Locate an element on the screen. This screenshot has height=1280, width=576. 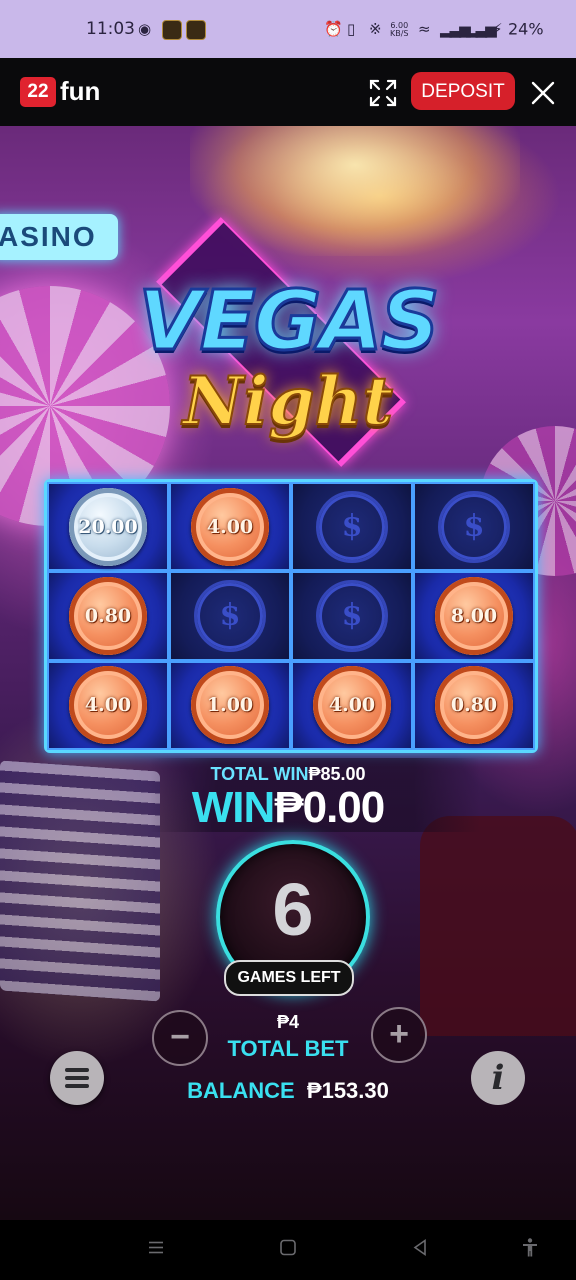
bet-amount: ₱4 is located at coordinates (288, 1022).